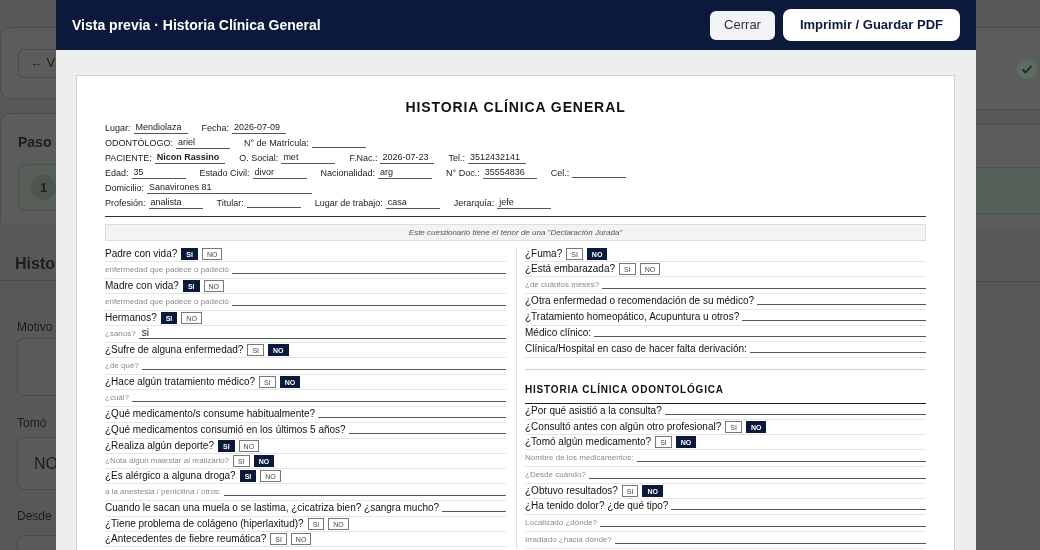 The width and height of the screenshot is (1040, 550). I want to click on field-value: jefe, so click(524, 203).